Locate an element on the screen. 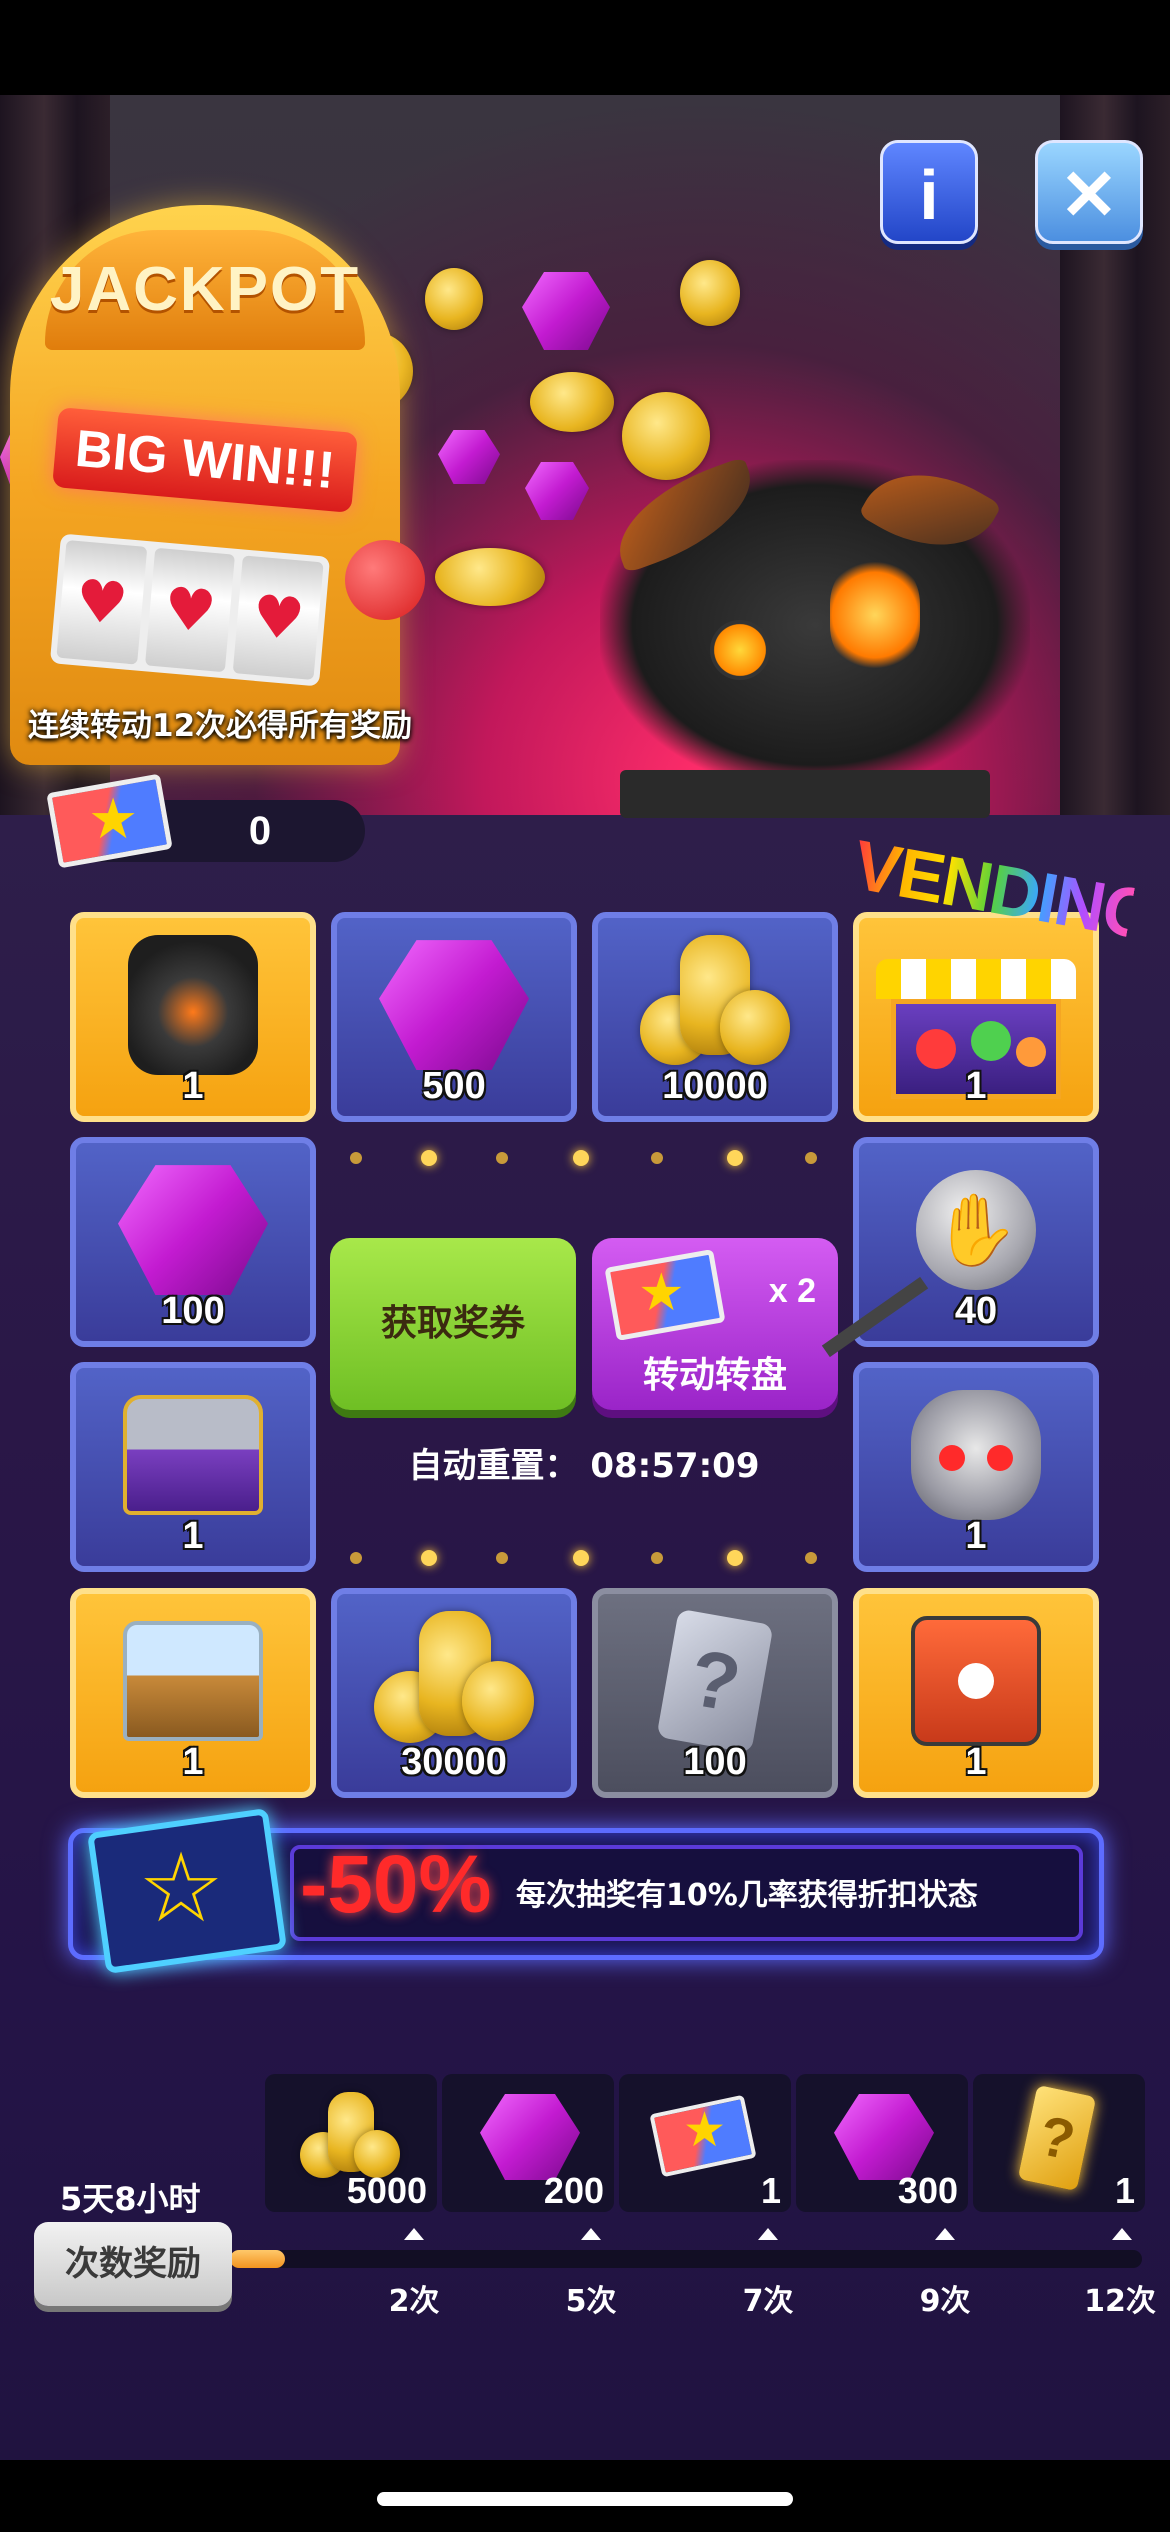 This screenshot has height=2532, width=1170. monster-pedestal is located at coordinates (805, 794).